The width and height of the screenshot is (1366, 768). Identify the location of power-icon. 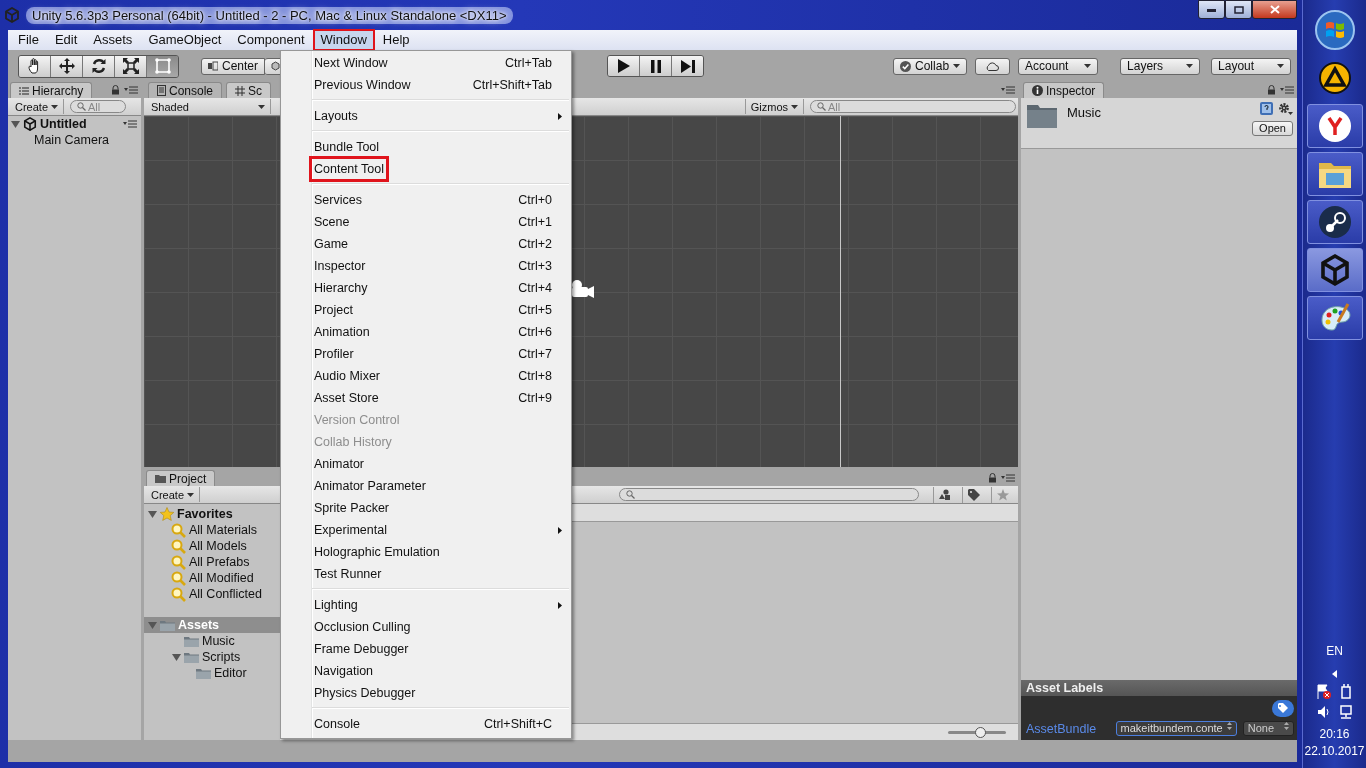
(1346, 691).